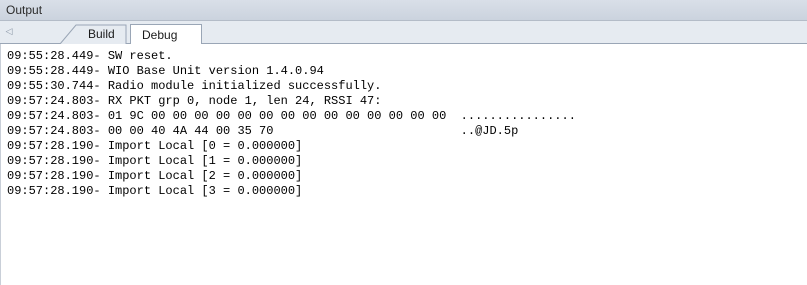 The width and height of the screenshot is (807, 285). What do you see at coordinates (101, 34) in the screenshot?
I see `tab-build-label: Build` at bounding box center [101, 34].